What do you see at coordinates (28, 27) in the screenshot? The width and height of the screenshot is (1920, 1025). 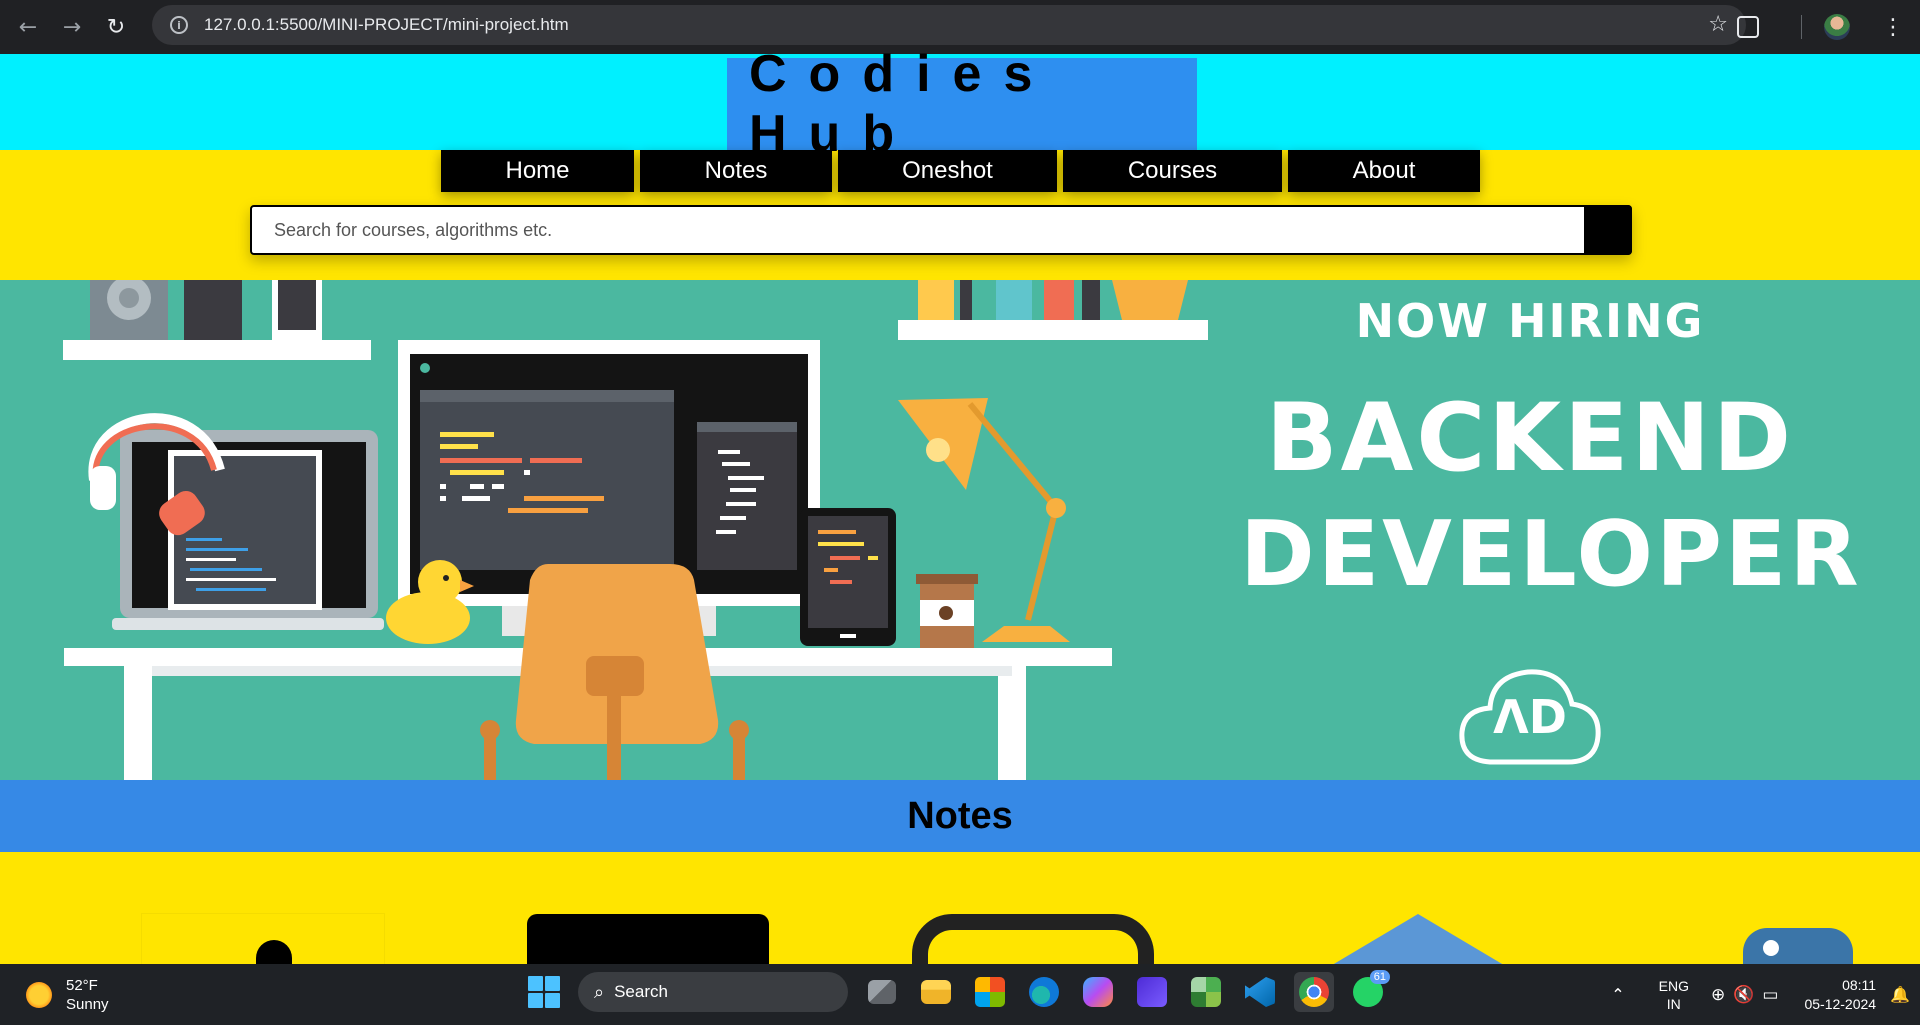 I see `back-icon: ←` at bounding box center [28, 27].